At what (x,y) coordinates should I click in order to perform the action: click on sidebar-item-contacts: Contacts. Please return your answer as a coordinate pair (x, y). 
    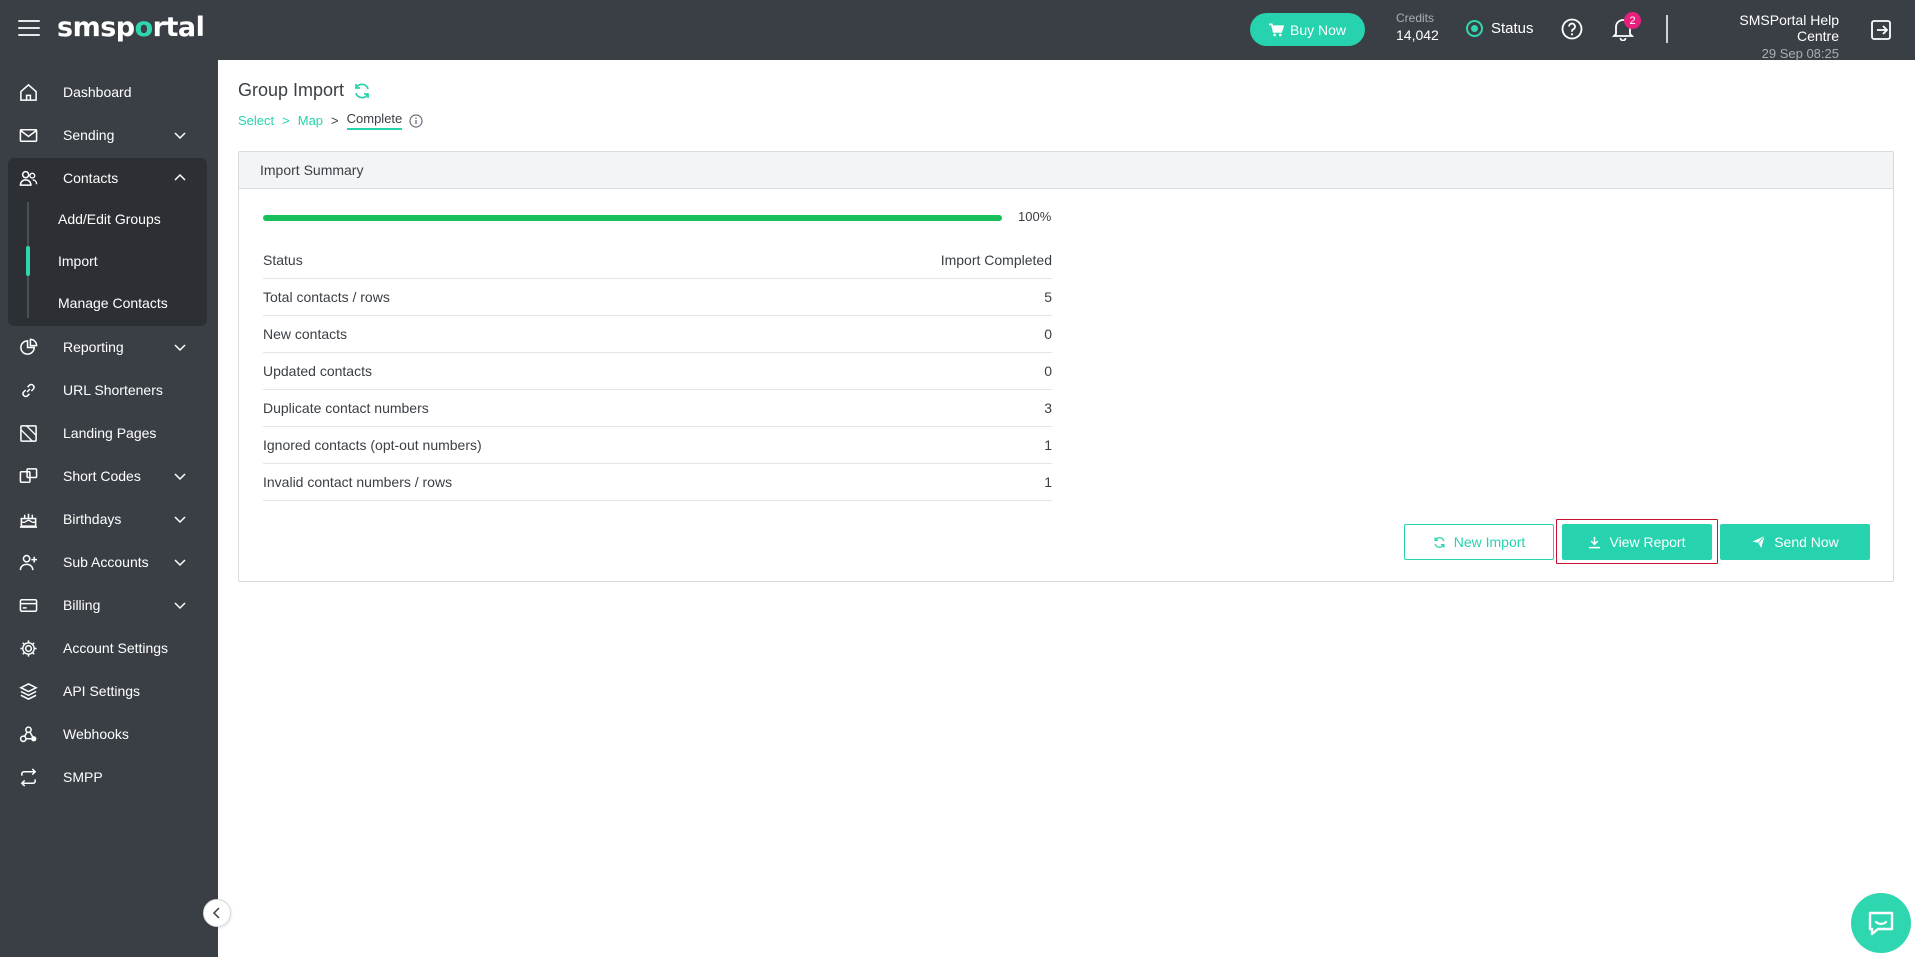
    Looking at the image, I should click on (109, 178).